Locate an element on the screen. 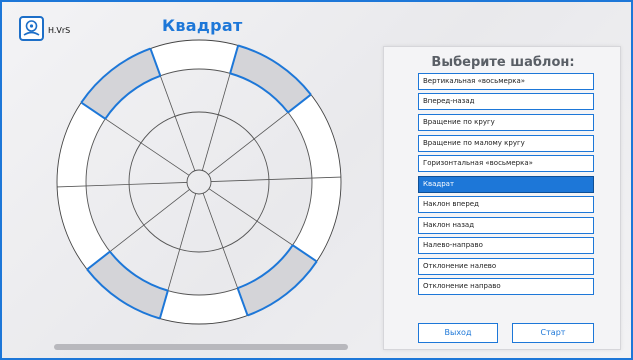  template-item: Наклон вперед is located at coordinates (506, 204).